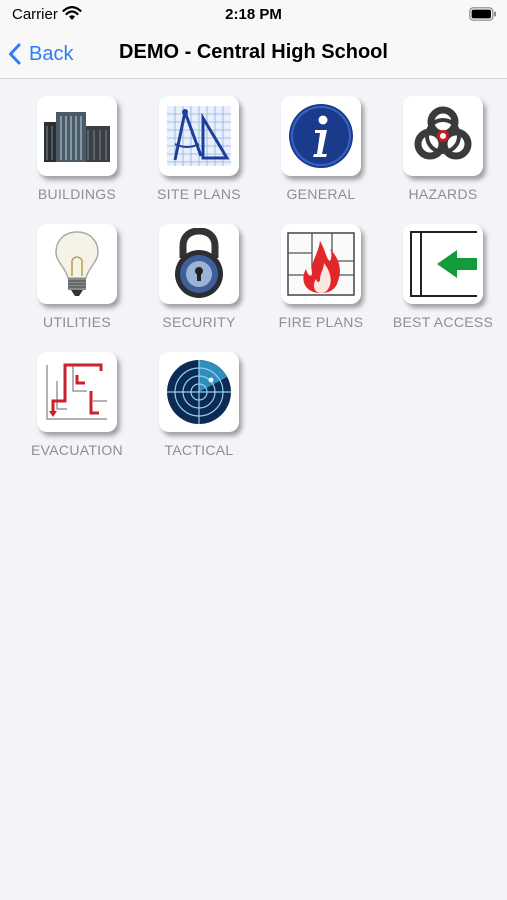  Describe the element at coordinates (321, 194) in the screenshot. I see `tile-label: GENERAL` at that location.